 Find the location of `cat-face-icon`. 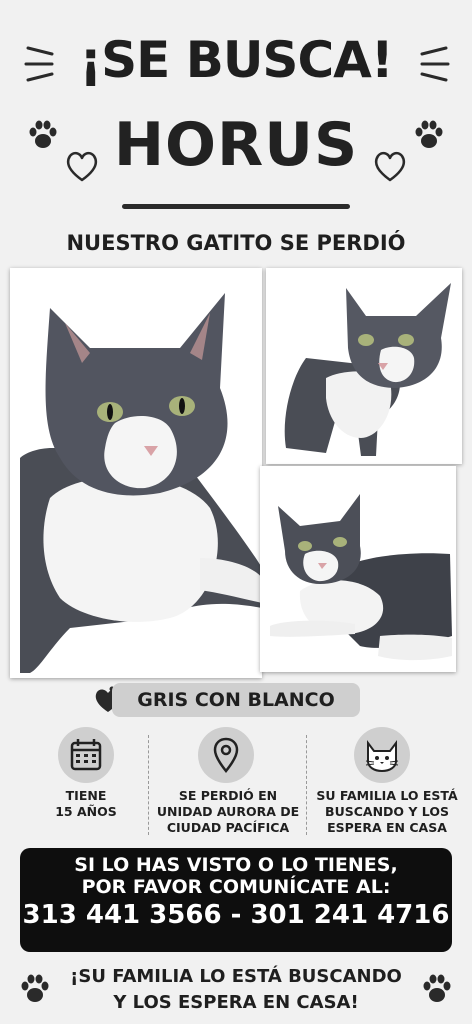

cat-face-icon is located at coordinates (382, 756).